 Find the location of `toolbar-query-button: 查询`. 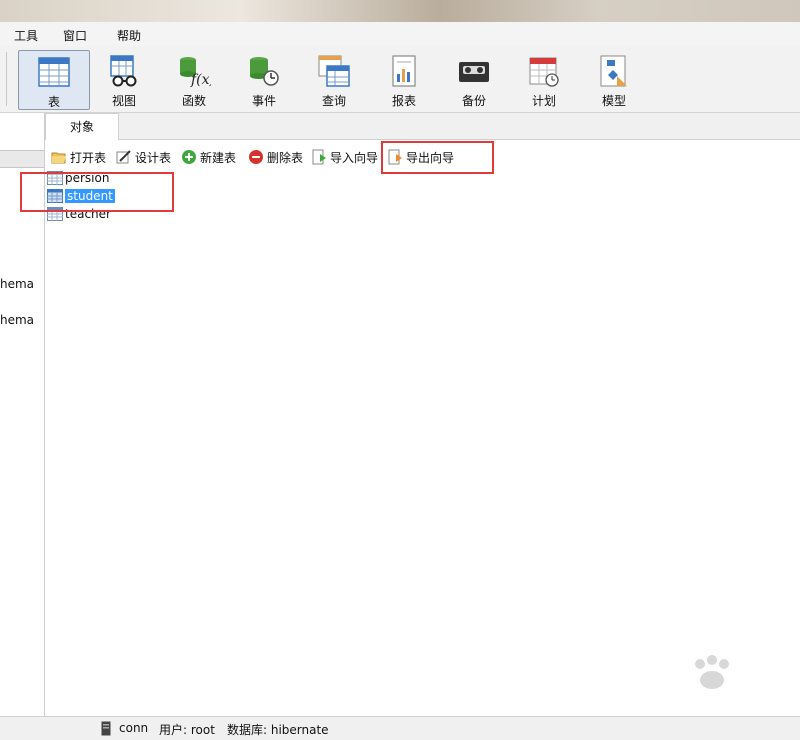

toolbar-query-button: 查询 is located at coordinates (334, 79).